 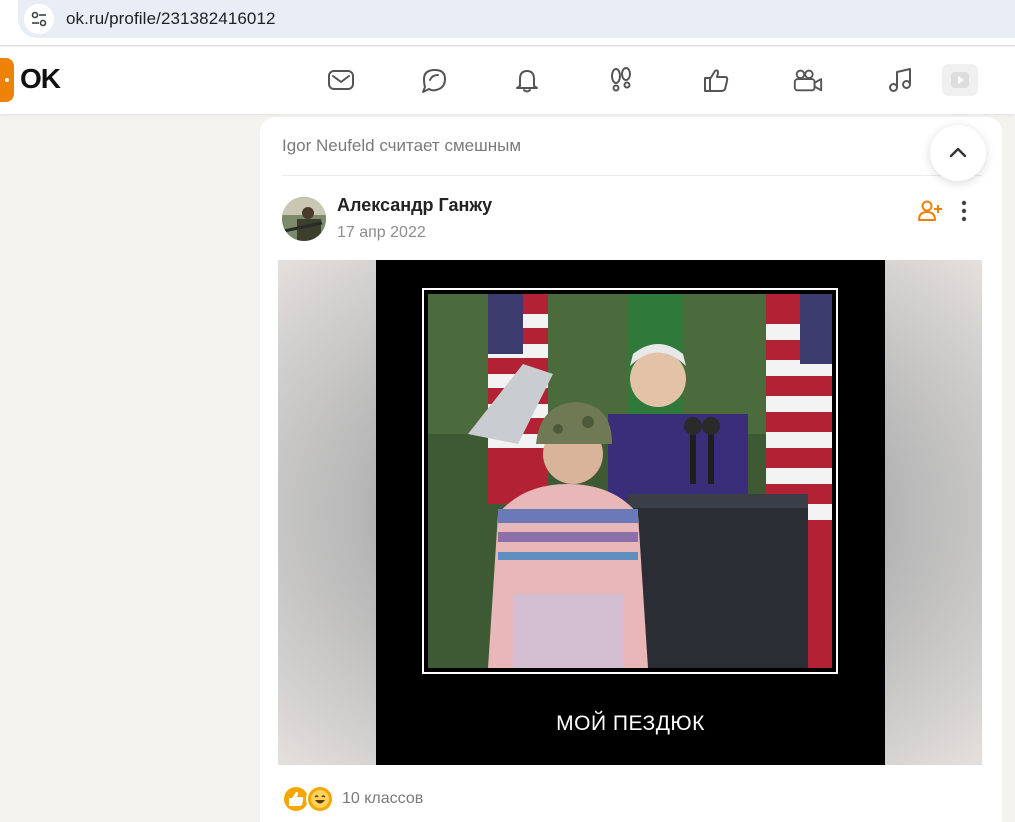 I want to click on discussions-icon, so click(x=434, y=80).